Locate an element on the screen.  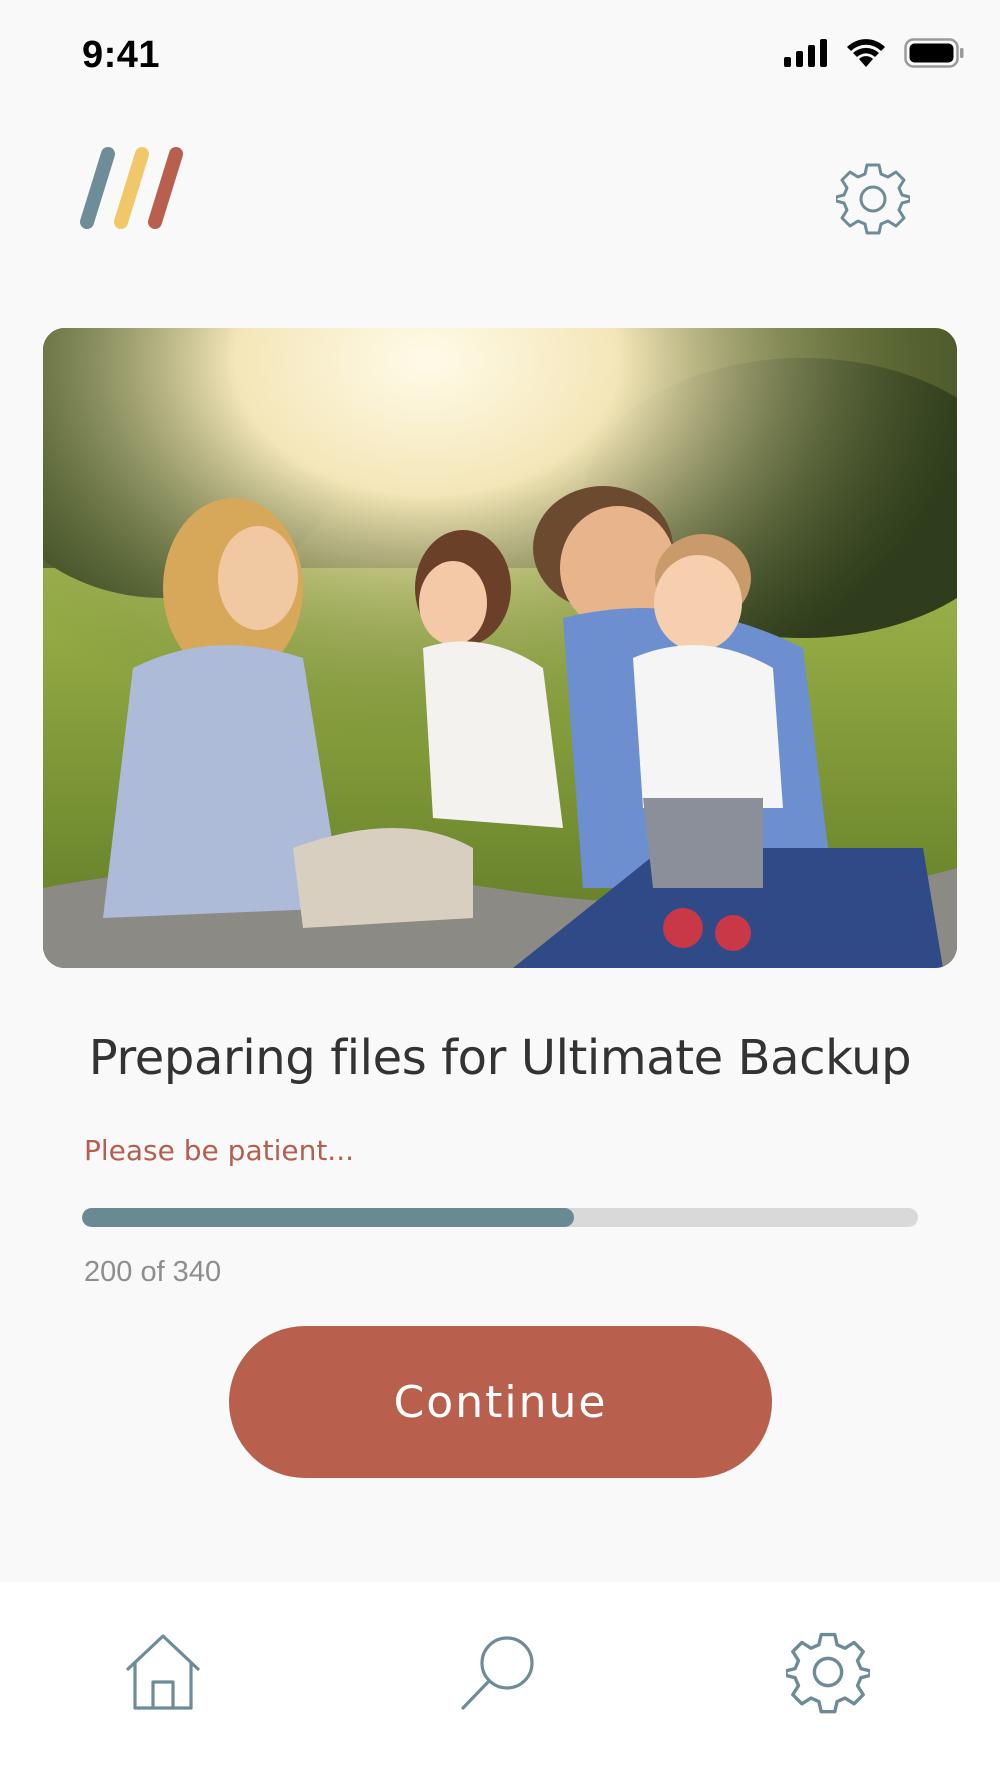
status-icons is located at coordinates (874, 53).